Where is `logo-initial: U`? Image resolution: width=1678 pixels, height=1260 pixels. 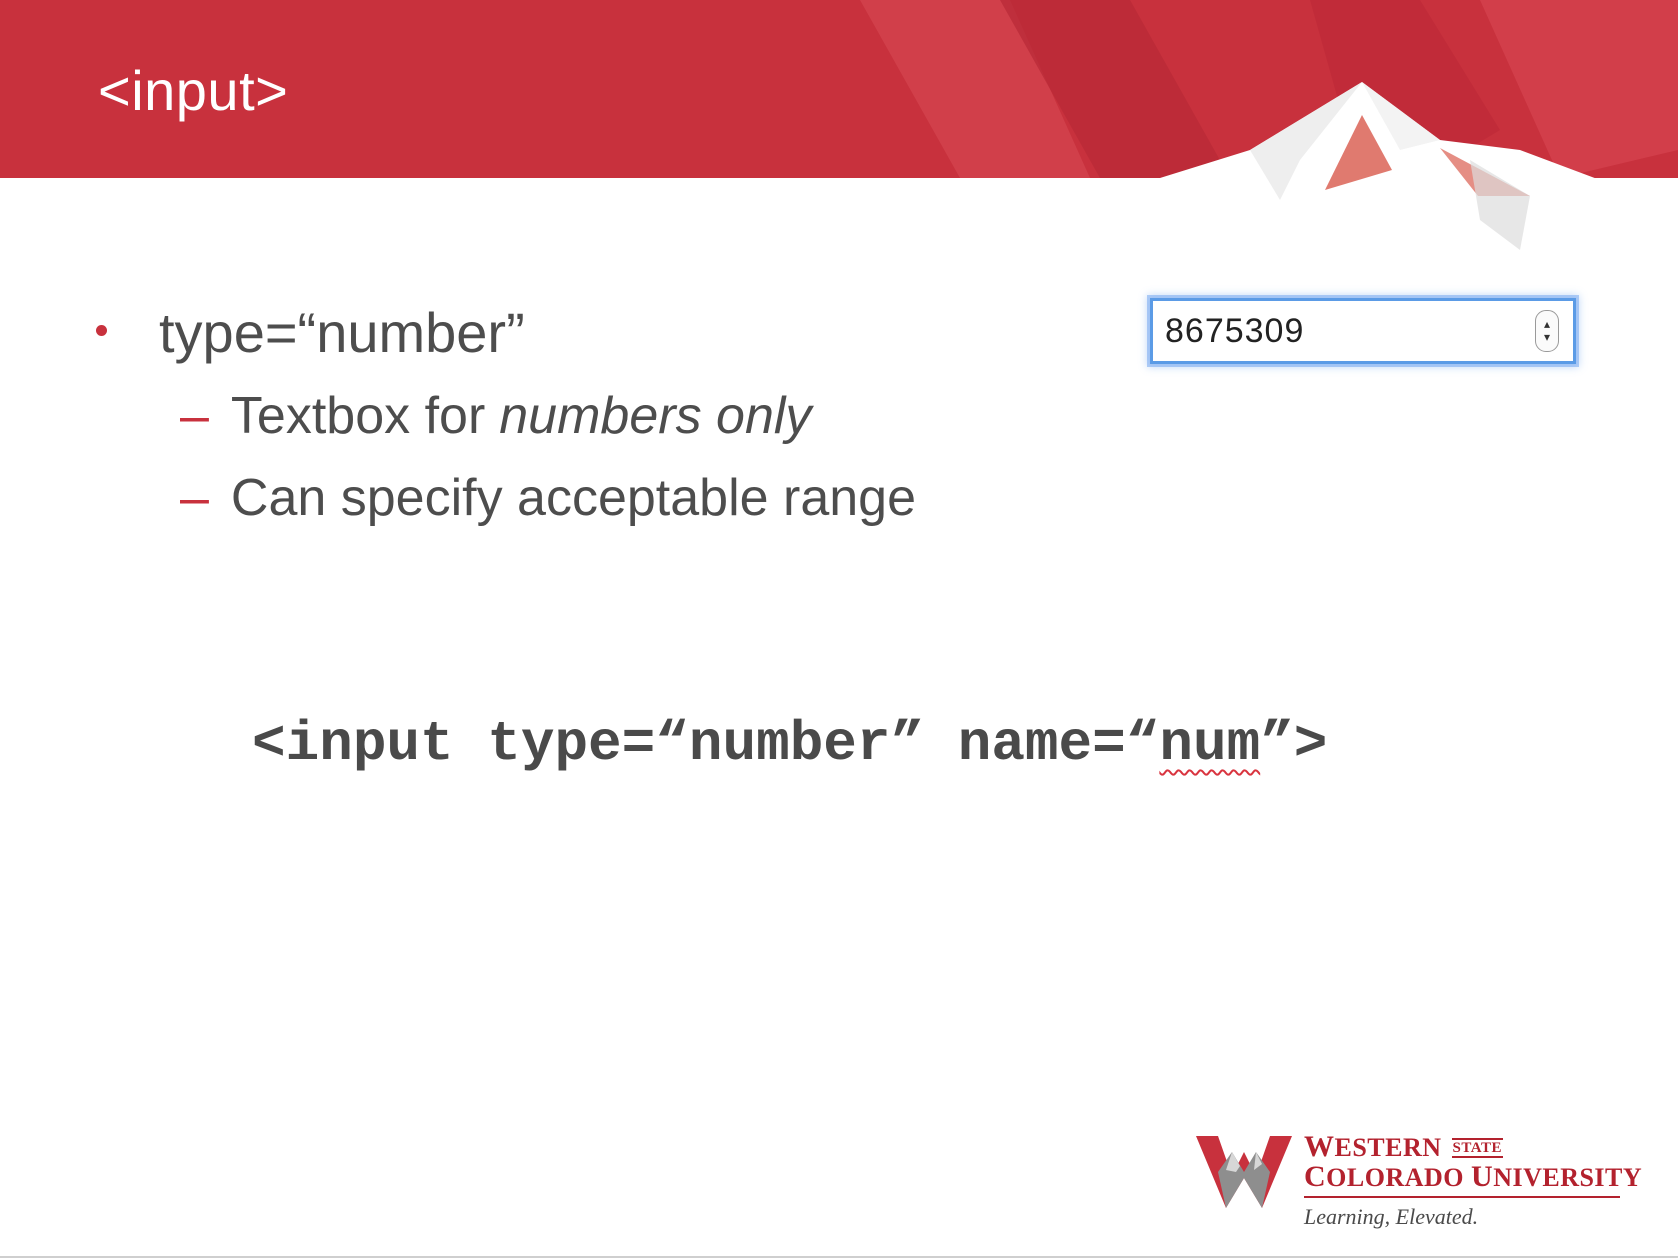 logo-initial: U is located at coordinates (1482, 1176).